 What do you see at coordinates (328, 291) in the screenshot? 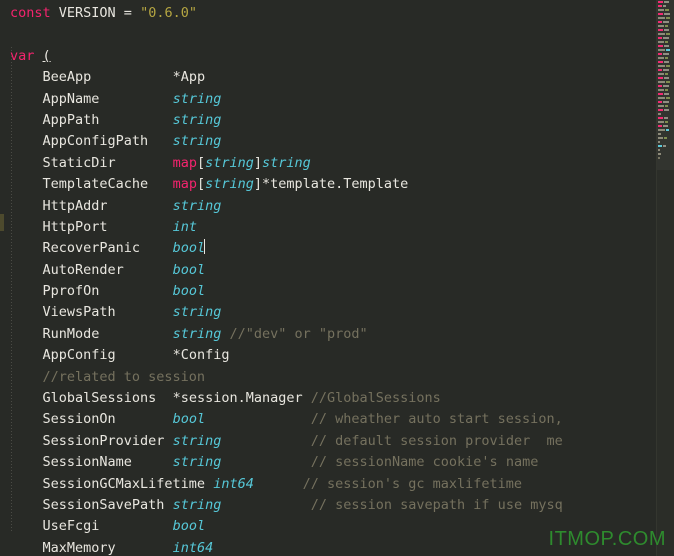
I see `code-line: PprofOn bool` at bounding box center [328, 291].